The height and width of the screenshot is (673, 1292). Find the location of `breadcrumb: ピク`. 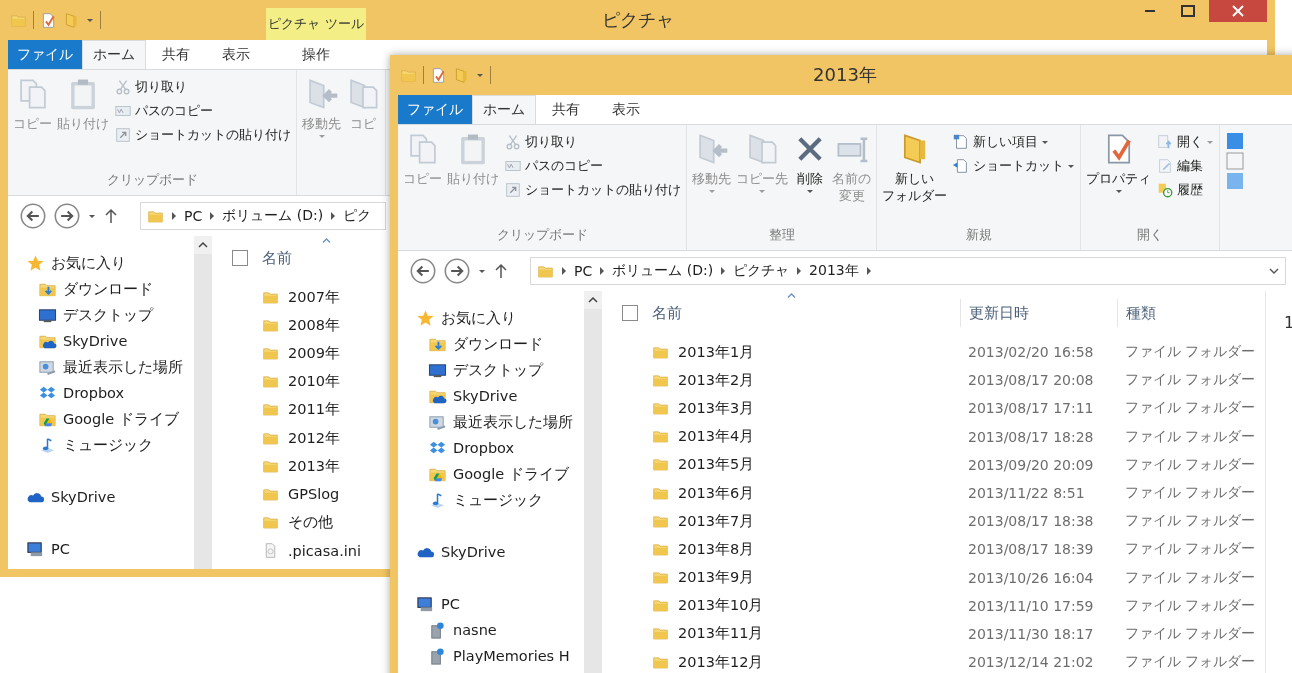

breadcrumb: ピク is located at coordinates (357, 216).